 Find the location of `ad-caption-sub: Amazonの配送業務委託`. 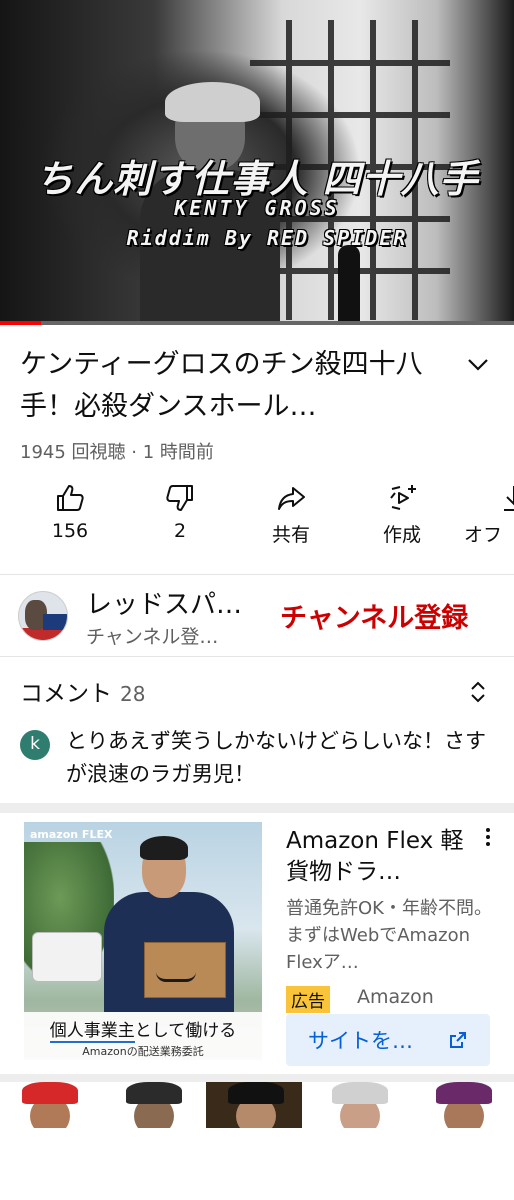

ad-caption-sub: Amazonの配送業務委託 is located at coordinates (143, 1051).